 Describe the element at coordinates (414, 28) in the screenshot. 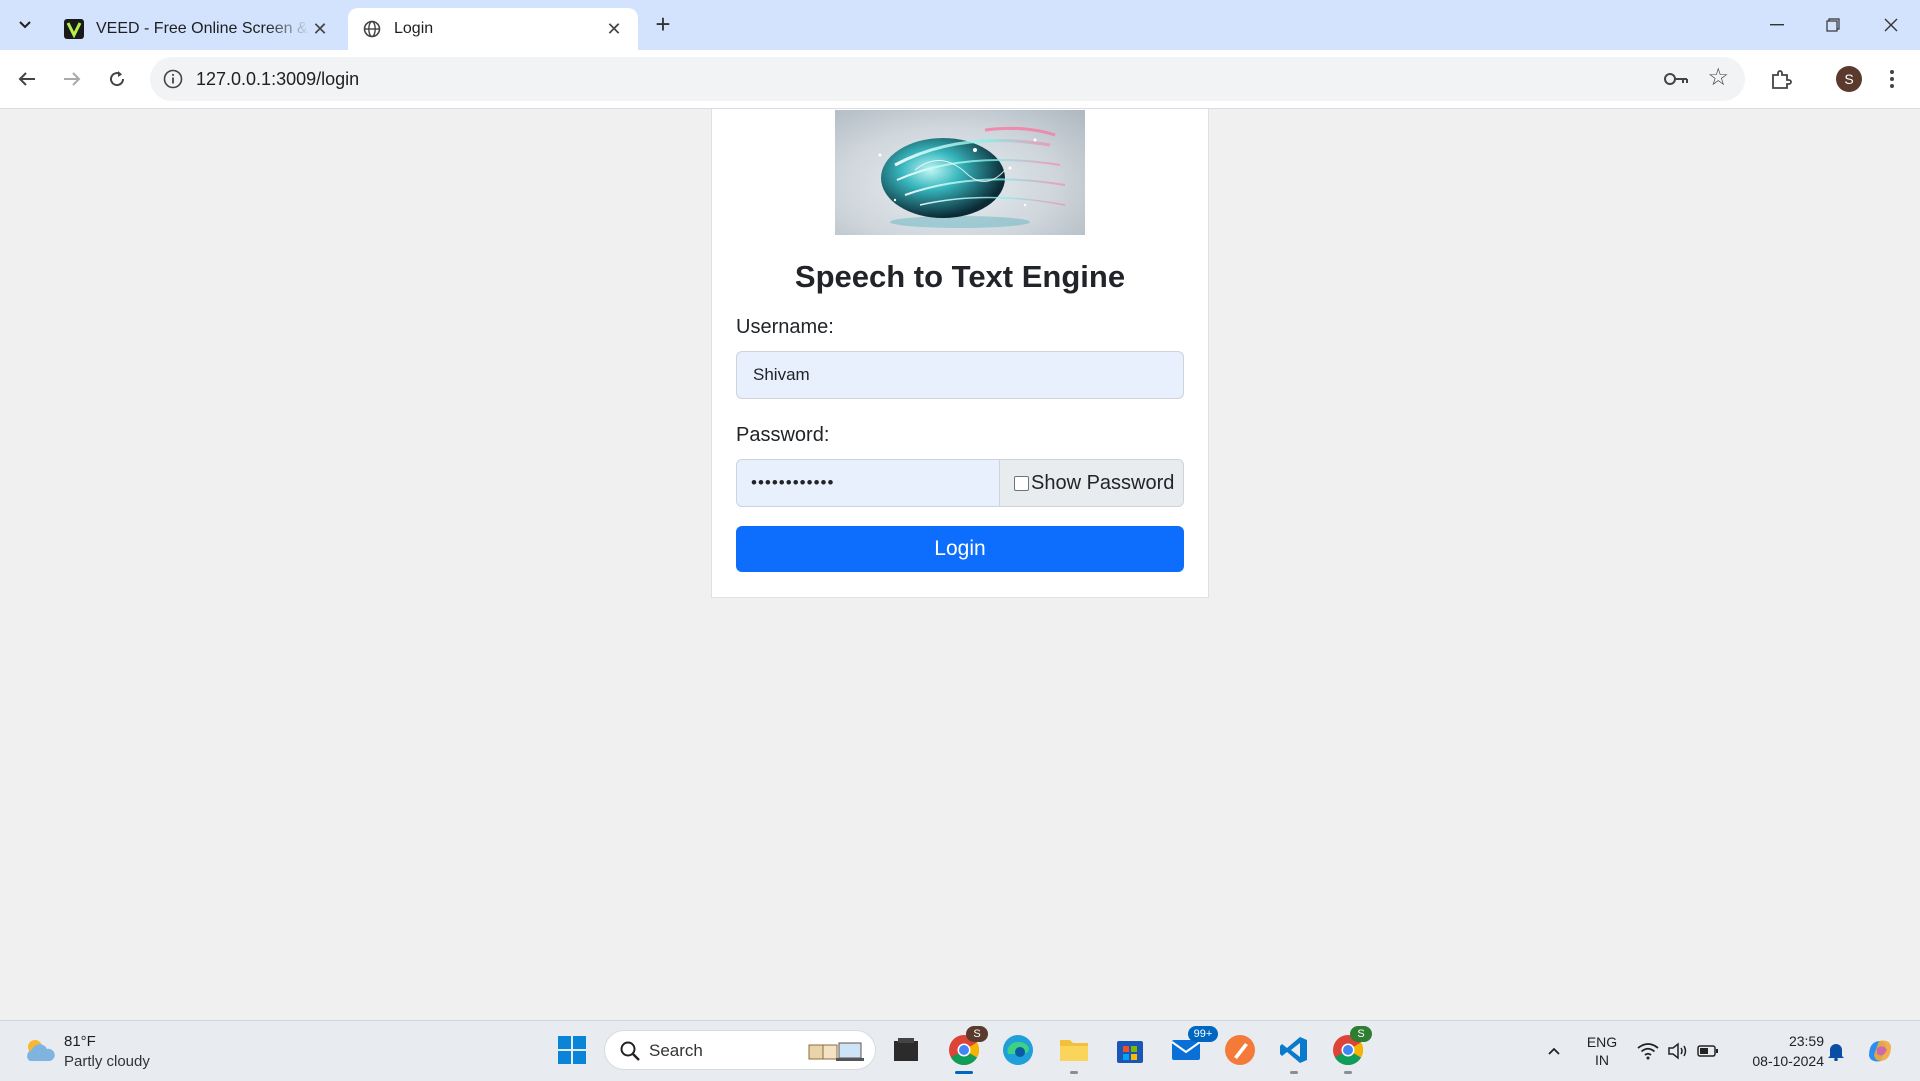

I see `tab-title: Login` at that location.